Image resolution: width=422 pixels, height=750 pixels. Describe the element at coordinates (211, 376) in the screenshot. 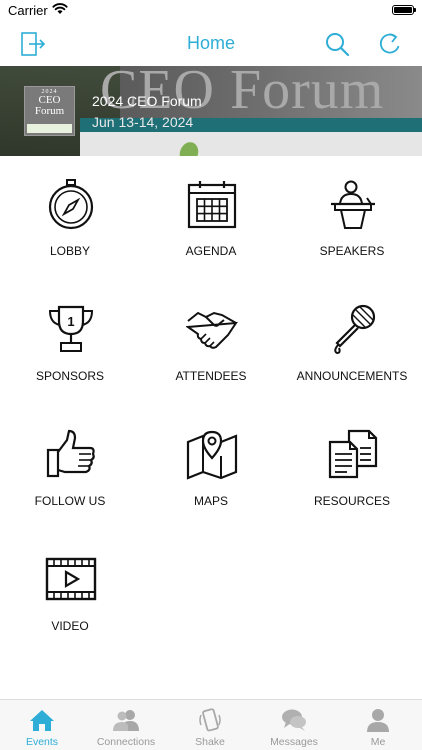

I see `tile-label: ATTENDEES` at that location.